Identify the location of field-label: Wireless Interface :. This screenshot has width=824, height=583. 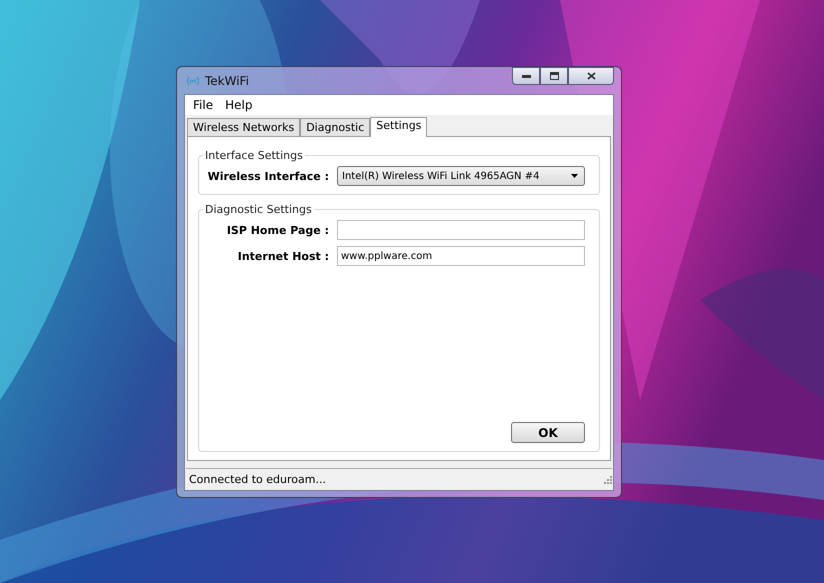
(267, 176).